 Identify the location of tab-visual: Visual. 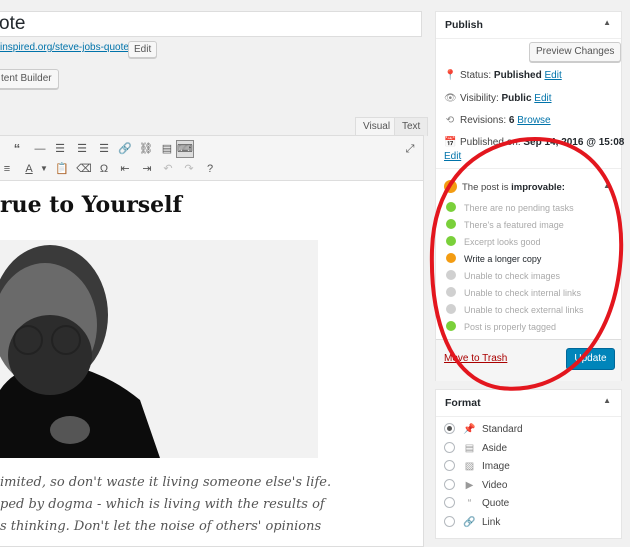
(377, 126).